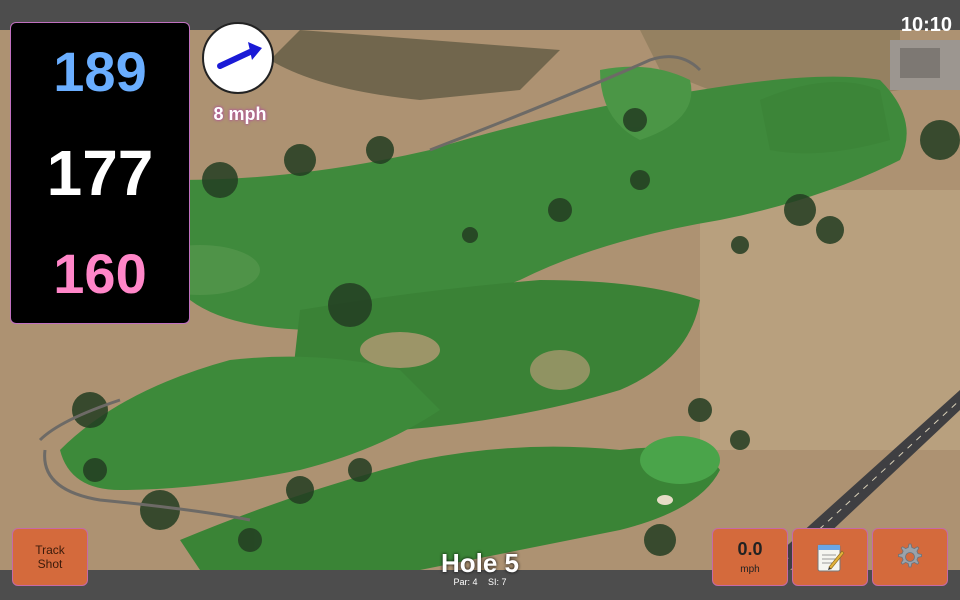  I want to click on track-shot-button: Track Shot, so click(50, 557).